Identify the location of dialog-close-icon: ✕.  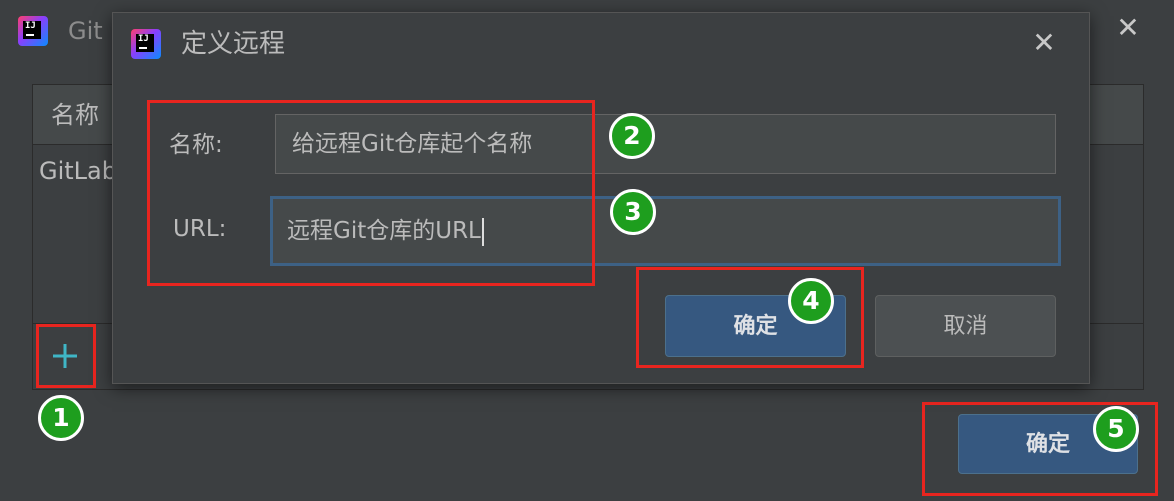
(1044, 45).